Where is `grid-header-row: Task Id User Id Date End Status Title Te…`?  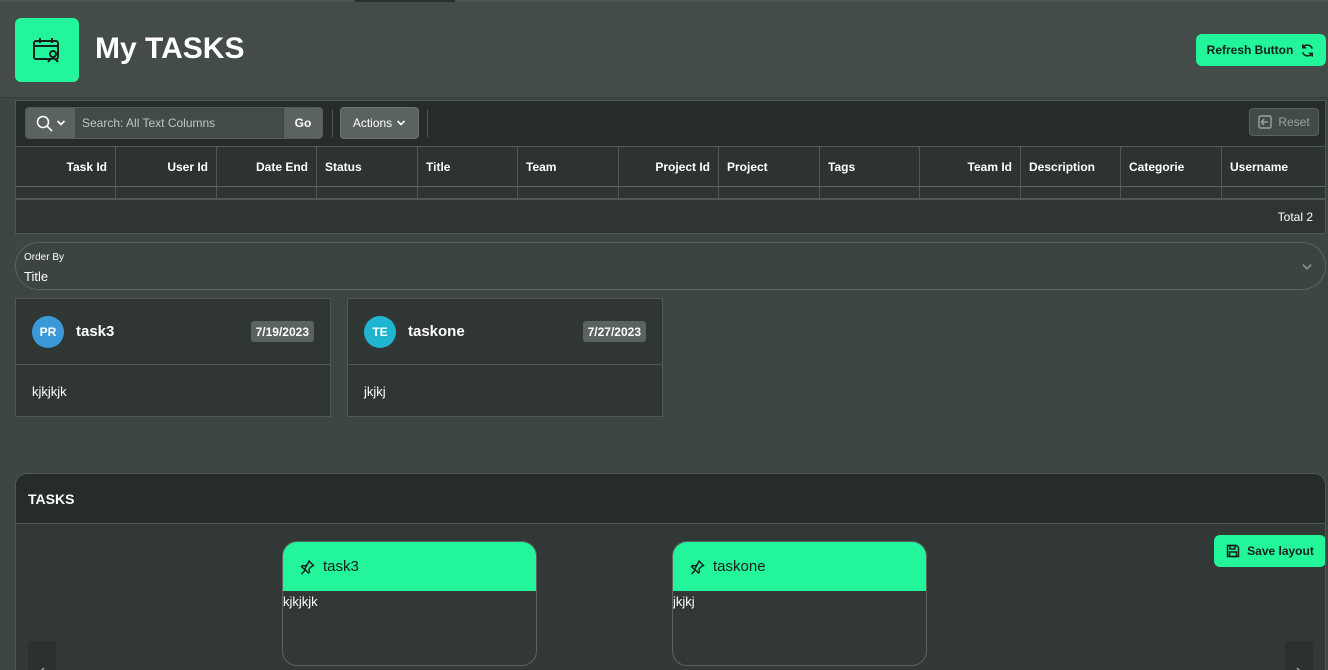
grid-header-row: Task Id User Id Date End Status Title Te… is located at coordinates (670, 166).